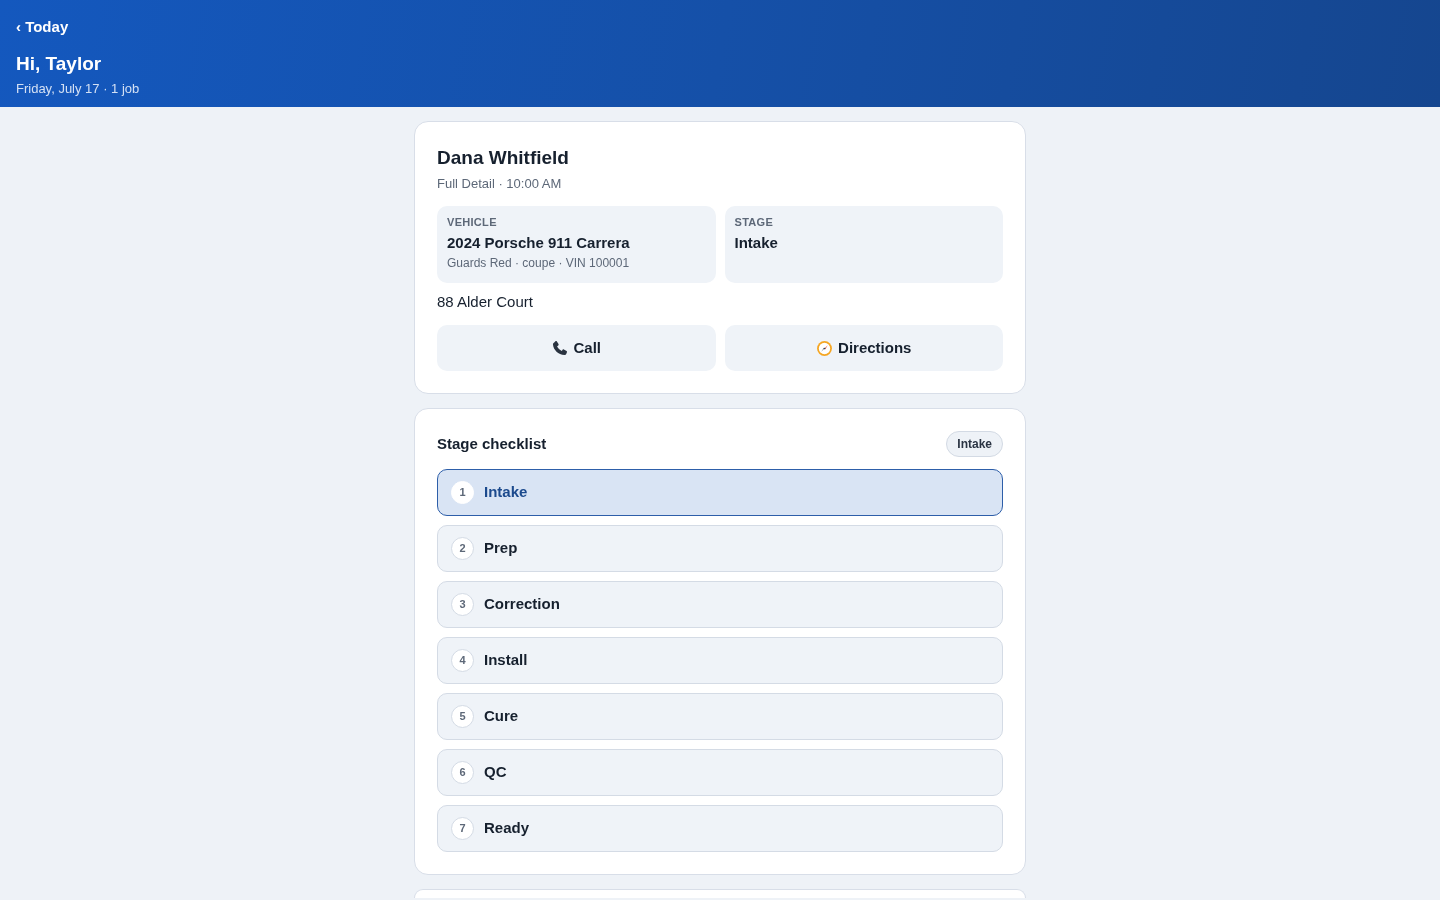 The width and height of the screenshot is (1440, 900). I want to click on step-number: 3, so click(462, 604).